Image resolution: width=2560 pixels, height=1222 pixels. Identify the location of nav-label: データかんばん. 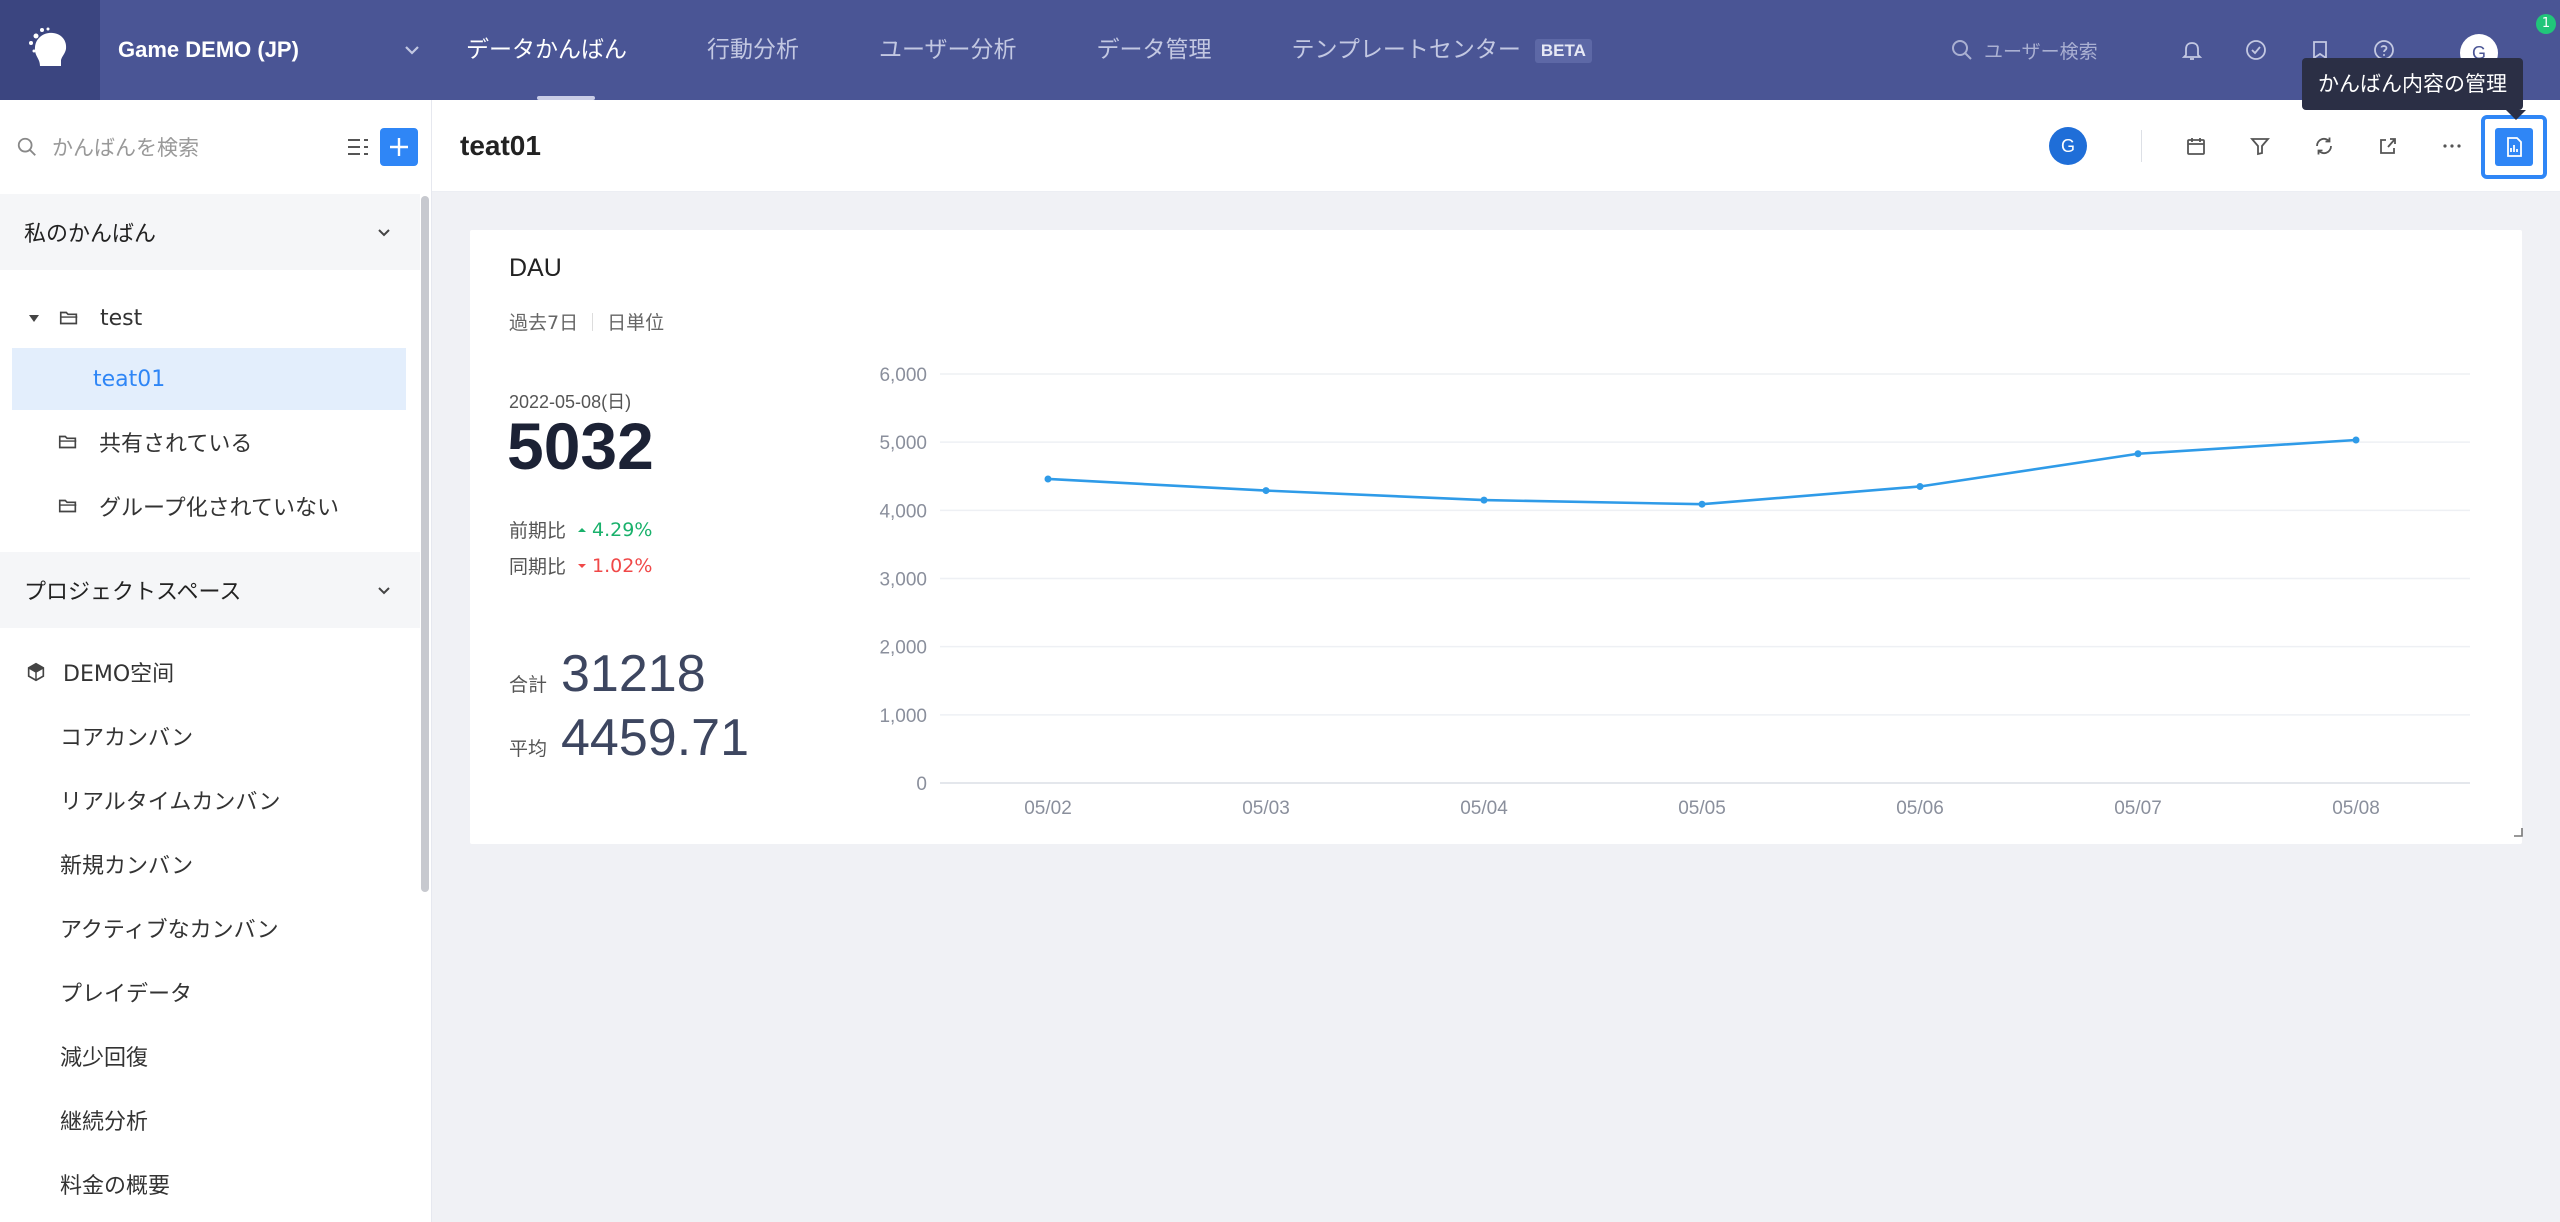
(546, 50).